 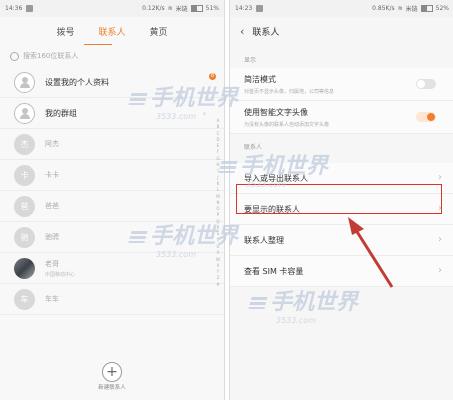 I want to click on tab-bar: 拨号 联系人 黄页, so click(x=112, y=31).